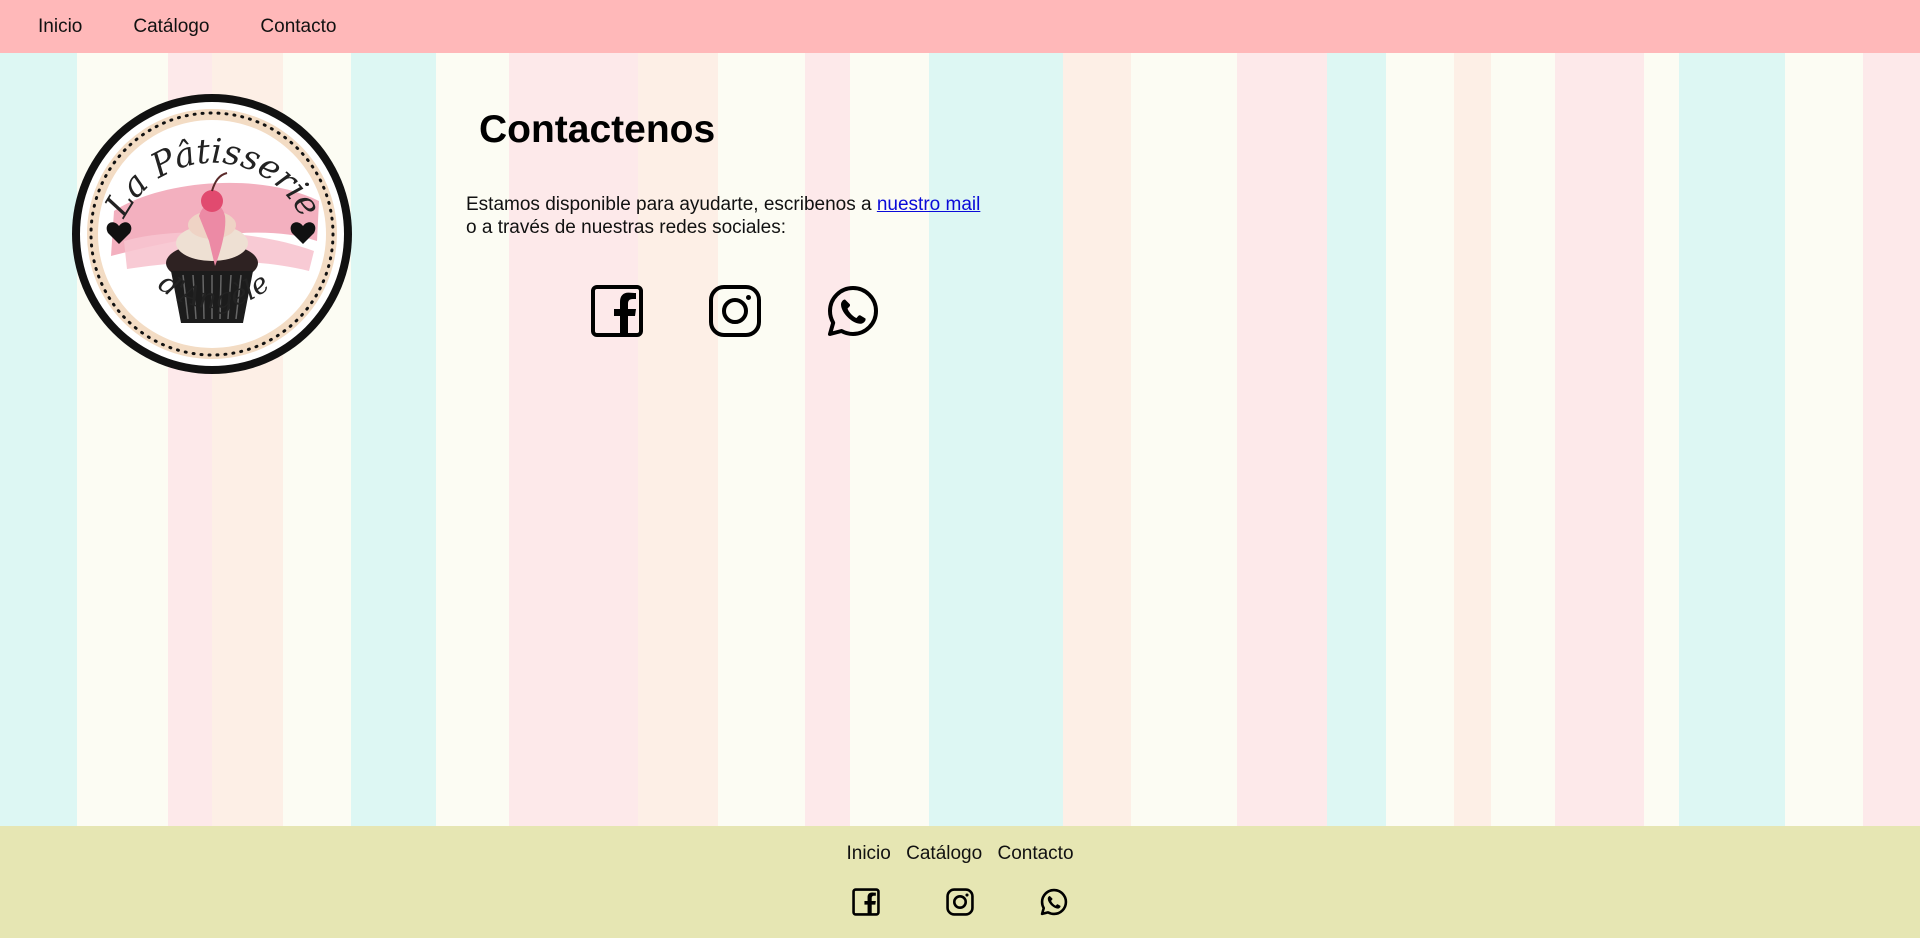 Image resolution: width=1920 pixels, height=938 pixels. I want to click on nav-link-catalogo: Catálogo, so click(171, 27).